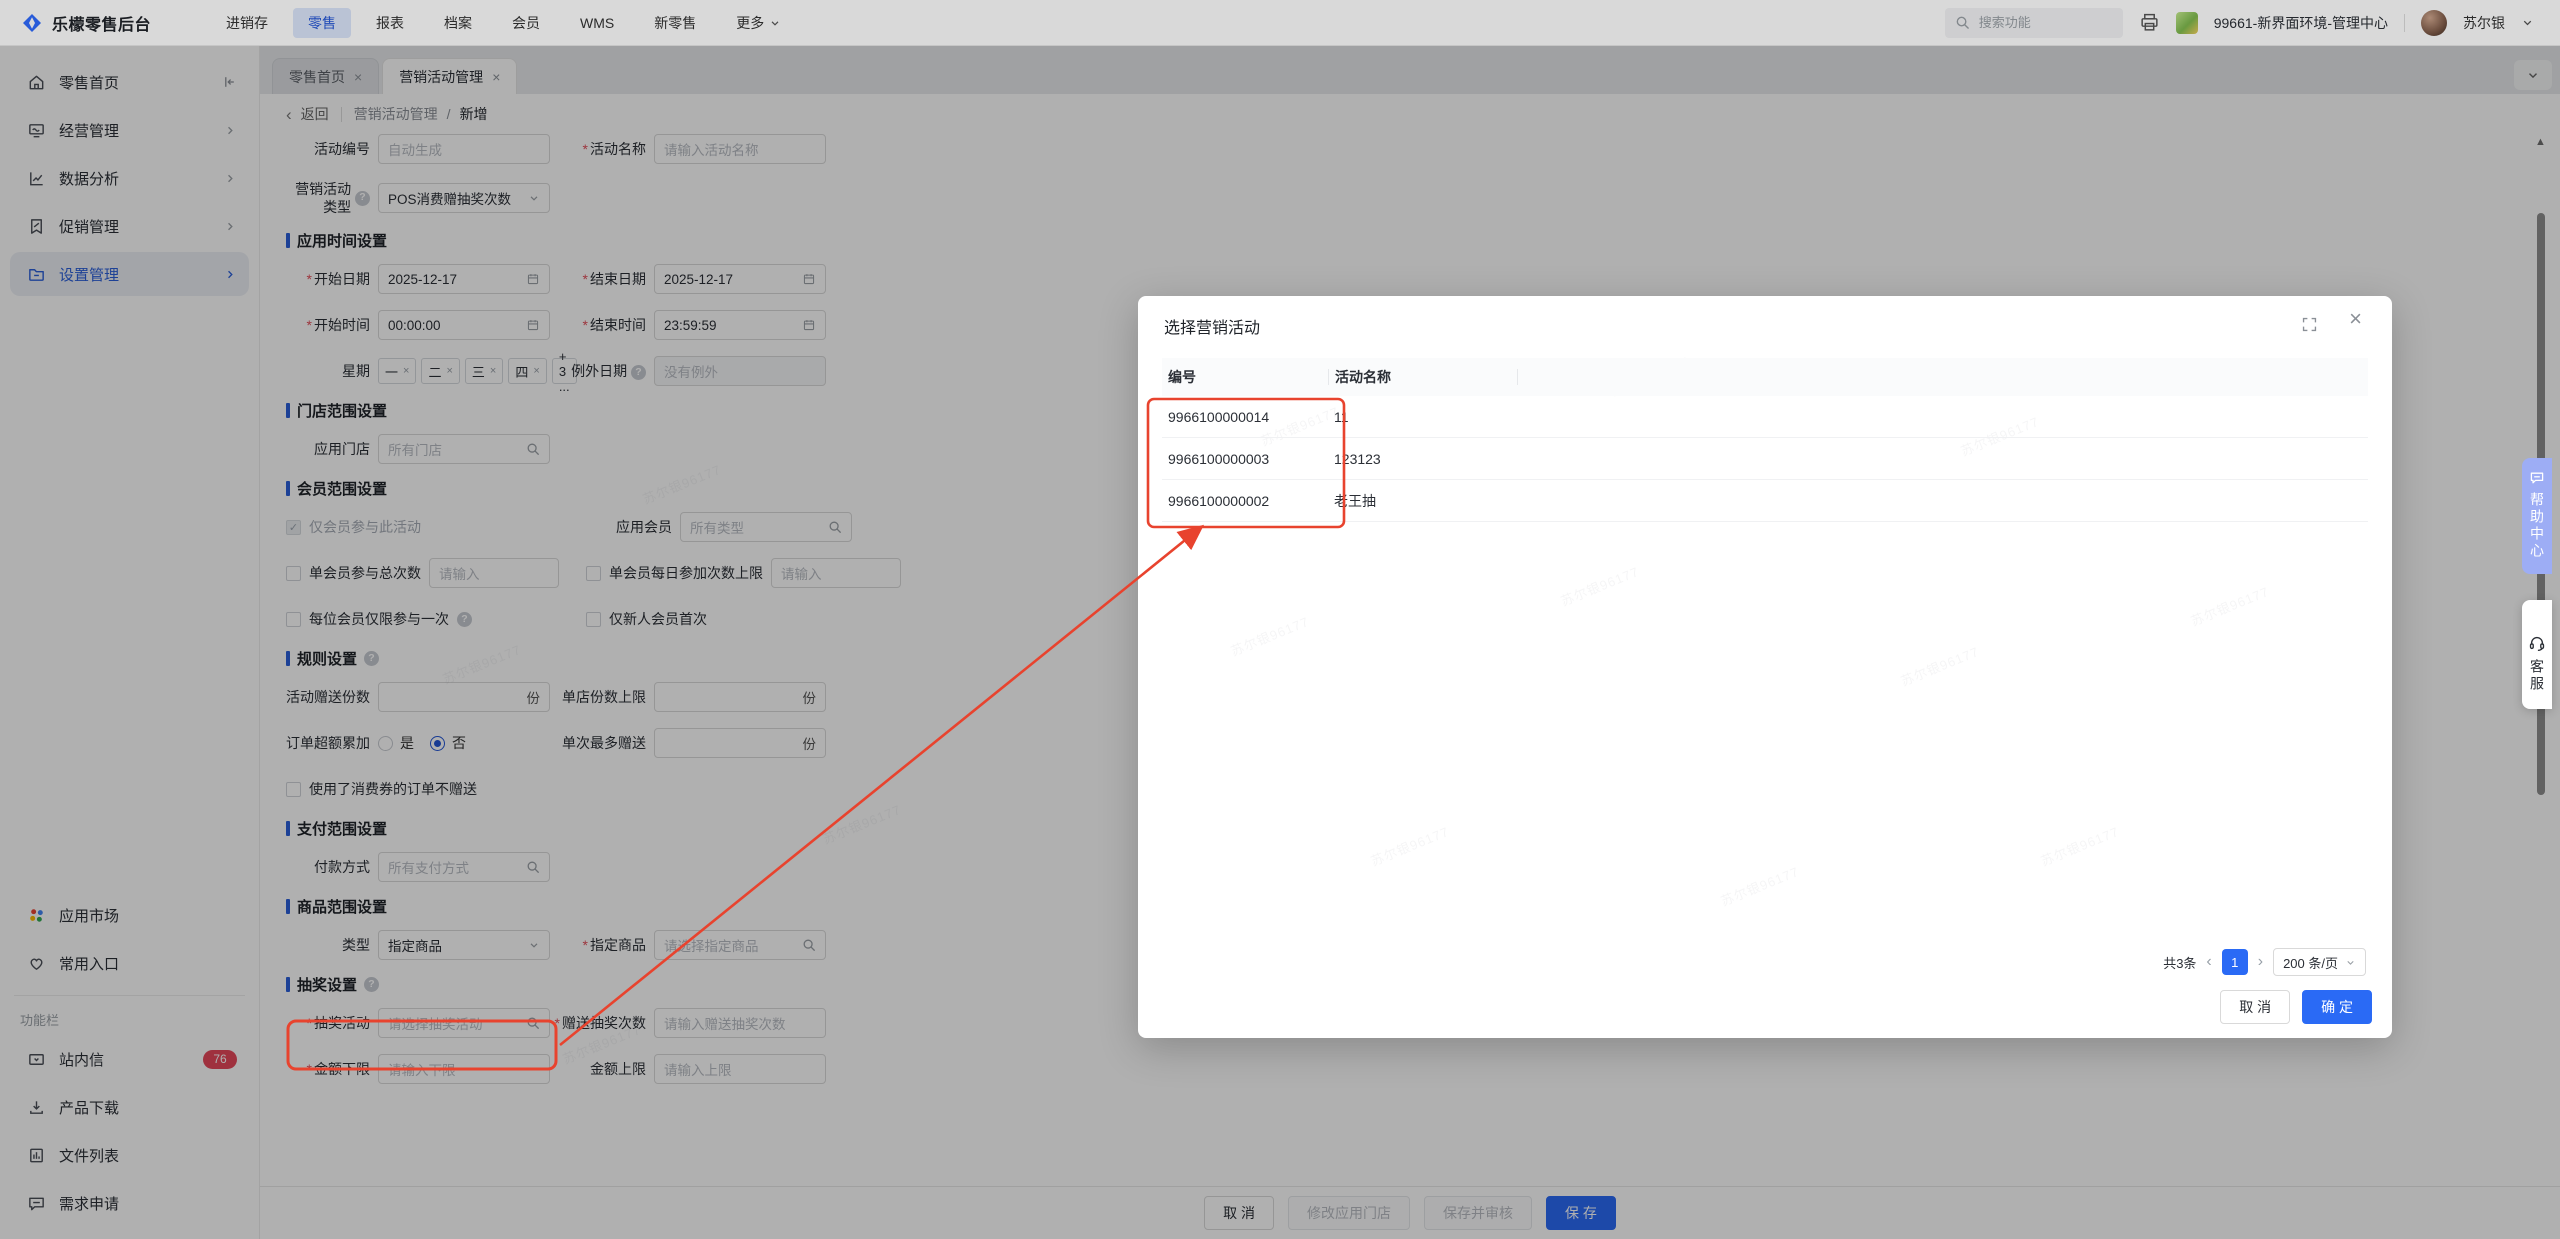  What do you see at coordinates (2208, 962) in the screenshot?
I see `pagination-prev-icon: ‹` at bounding box center [2208, 962].